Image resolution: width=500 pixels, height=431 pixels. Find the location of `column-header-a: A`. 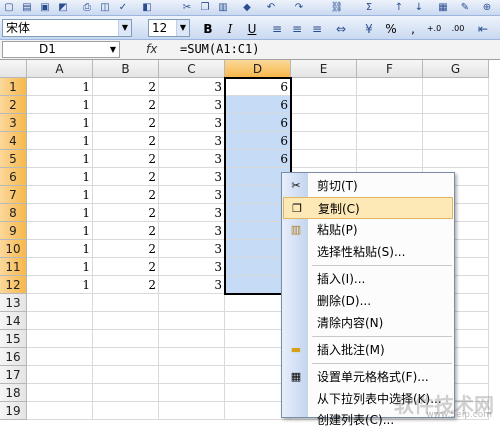

column-header-a: A is located at coordinates (60, 69).